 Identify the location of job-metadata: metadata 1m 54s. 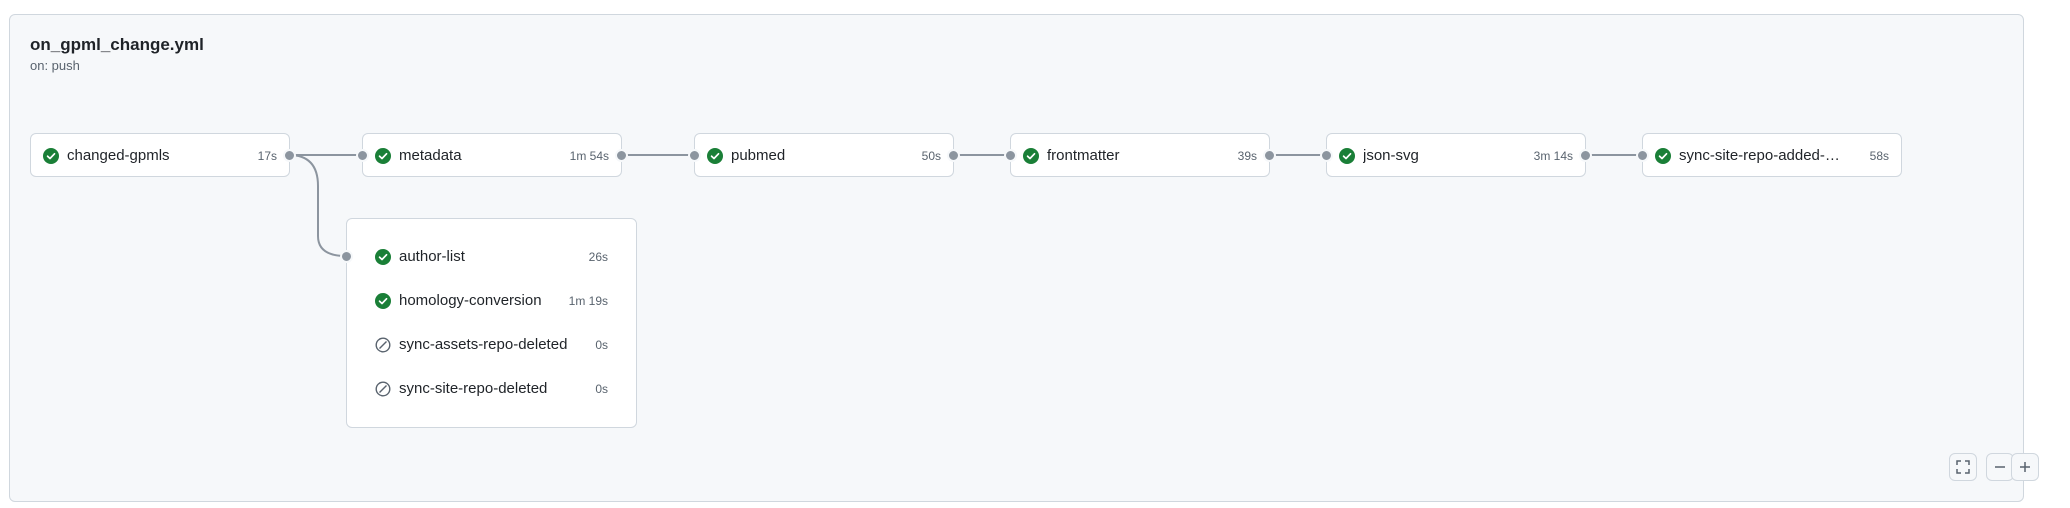
(492, 155).